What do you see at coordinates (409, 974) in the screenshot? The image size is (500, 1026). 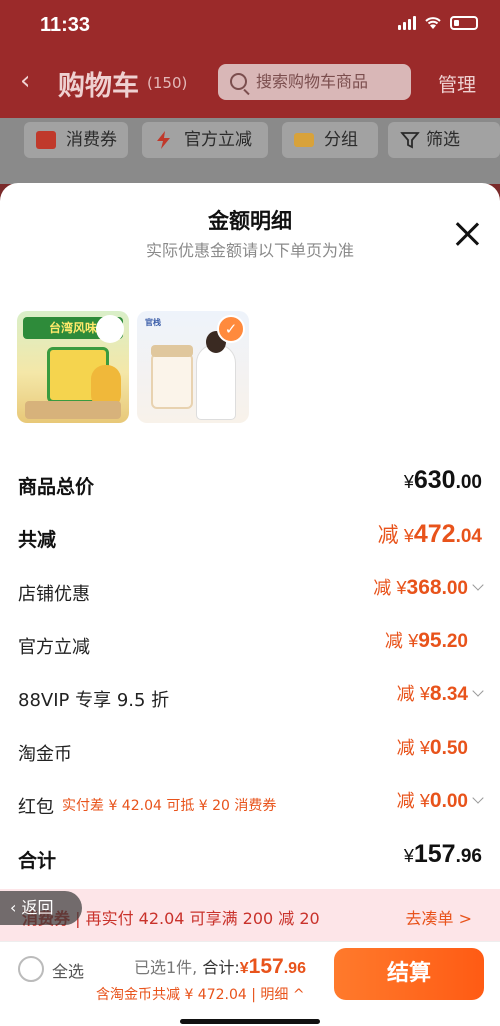 I see `checkout-button: 结算` at bounding box center [409, 974].